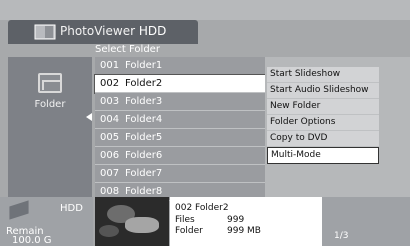  What do you see at coordinates (46, 221) in the screenshot?
I see `storage-panel: HDD Remain 100.0 G` at bounding box center [46, 221].